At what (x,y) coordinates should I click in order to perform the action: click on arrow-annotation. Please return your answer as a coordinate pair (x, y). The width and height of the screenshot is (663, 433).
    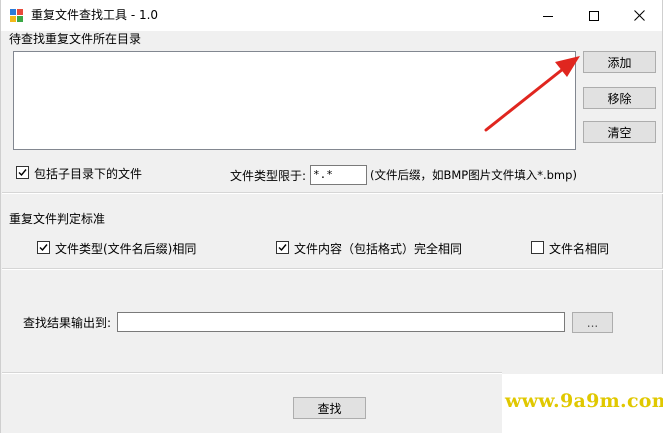
    Looking at the image, I should click on (532, 94).